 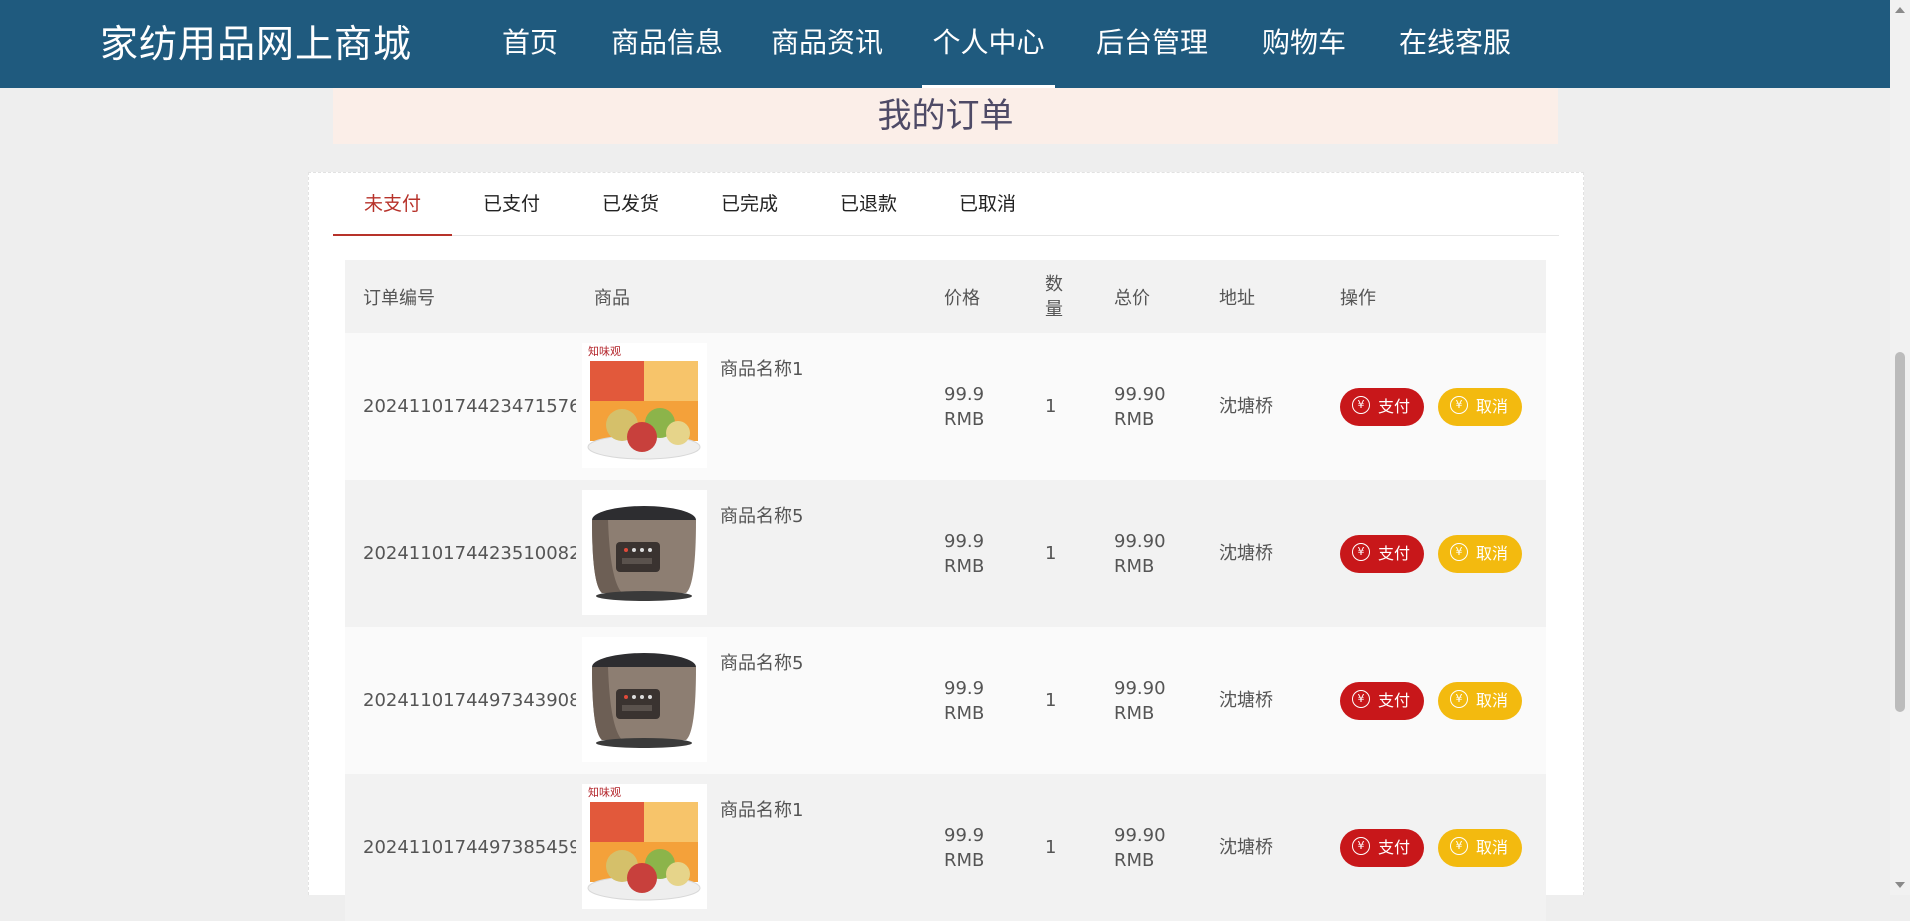 I want to click on nav-item-product-info: 商品信息, so click(x=667, y=44).